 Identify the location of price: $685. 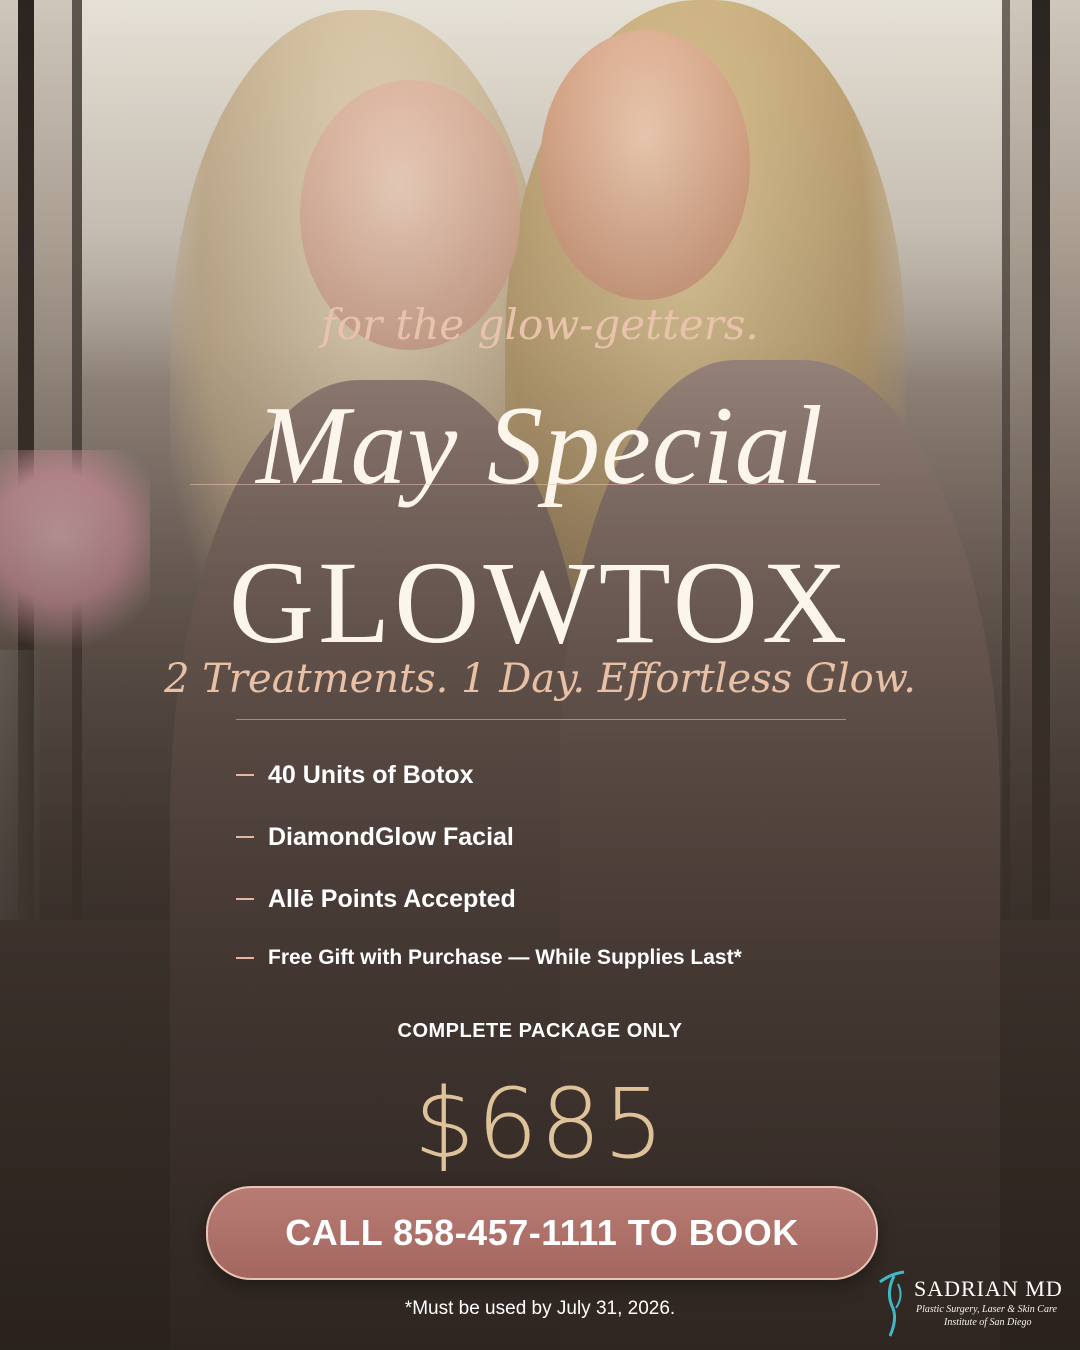
(540, 1124).